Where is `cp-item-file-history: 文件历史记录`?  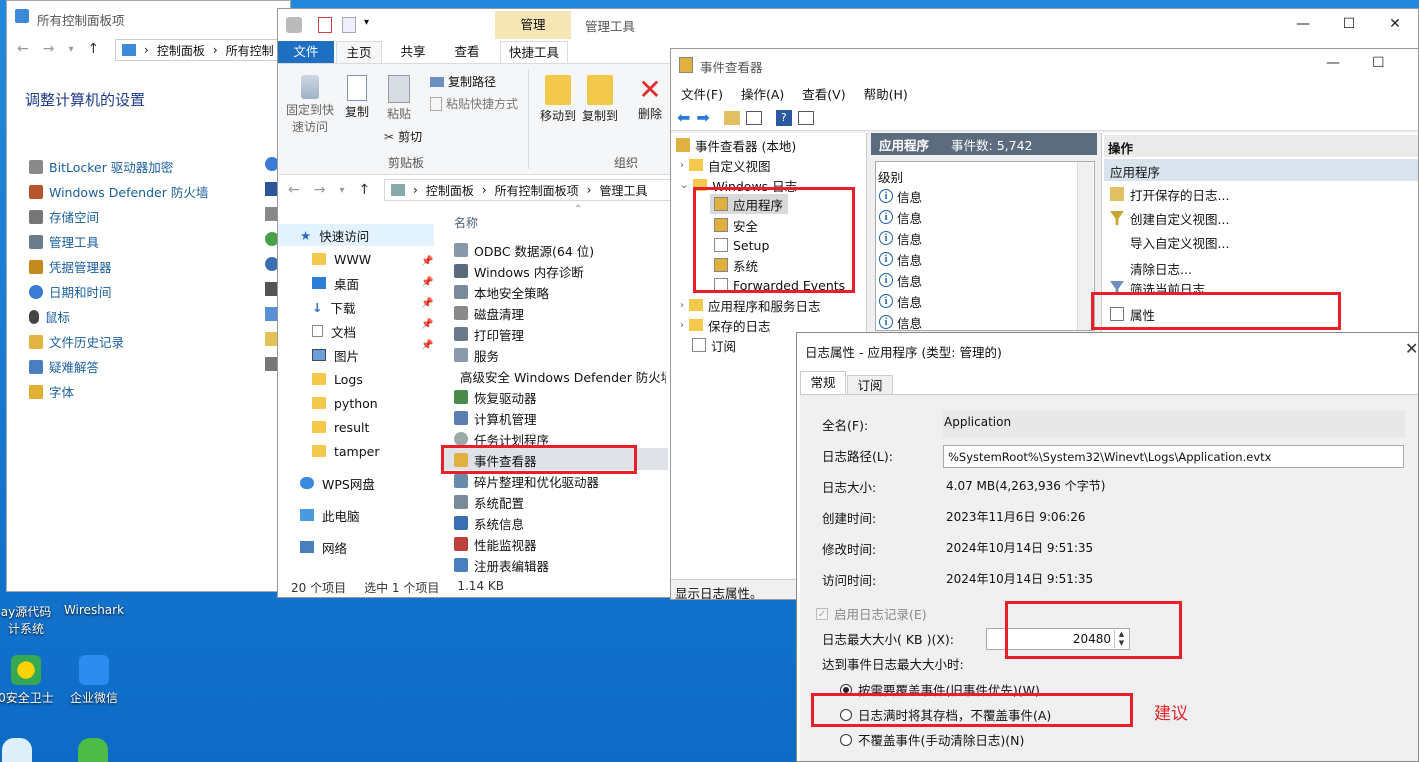 cp-item-file-history: 文件历史记录 is located at coordinates (76, 341).